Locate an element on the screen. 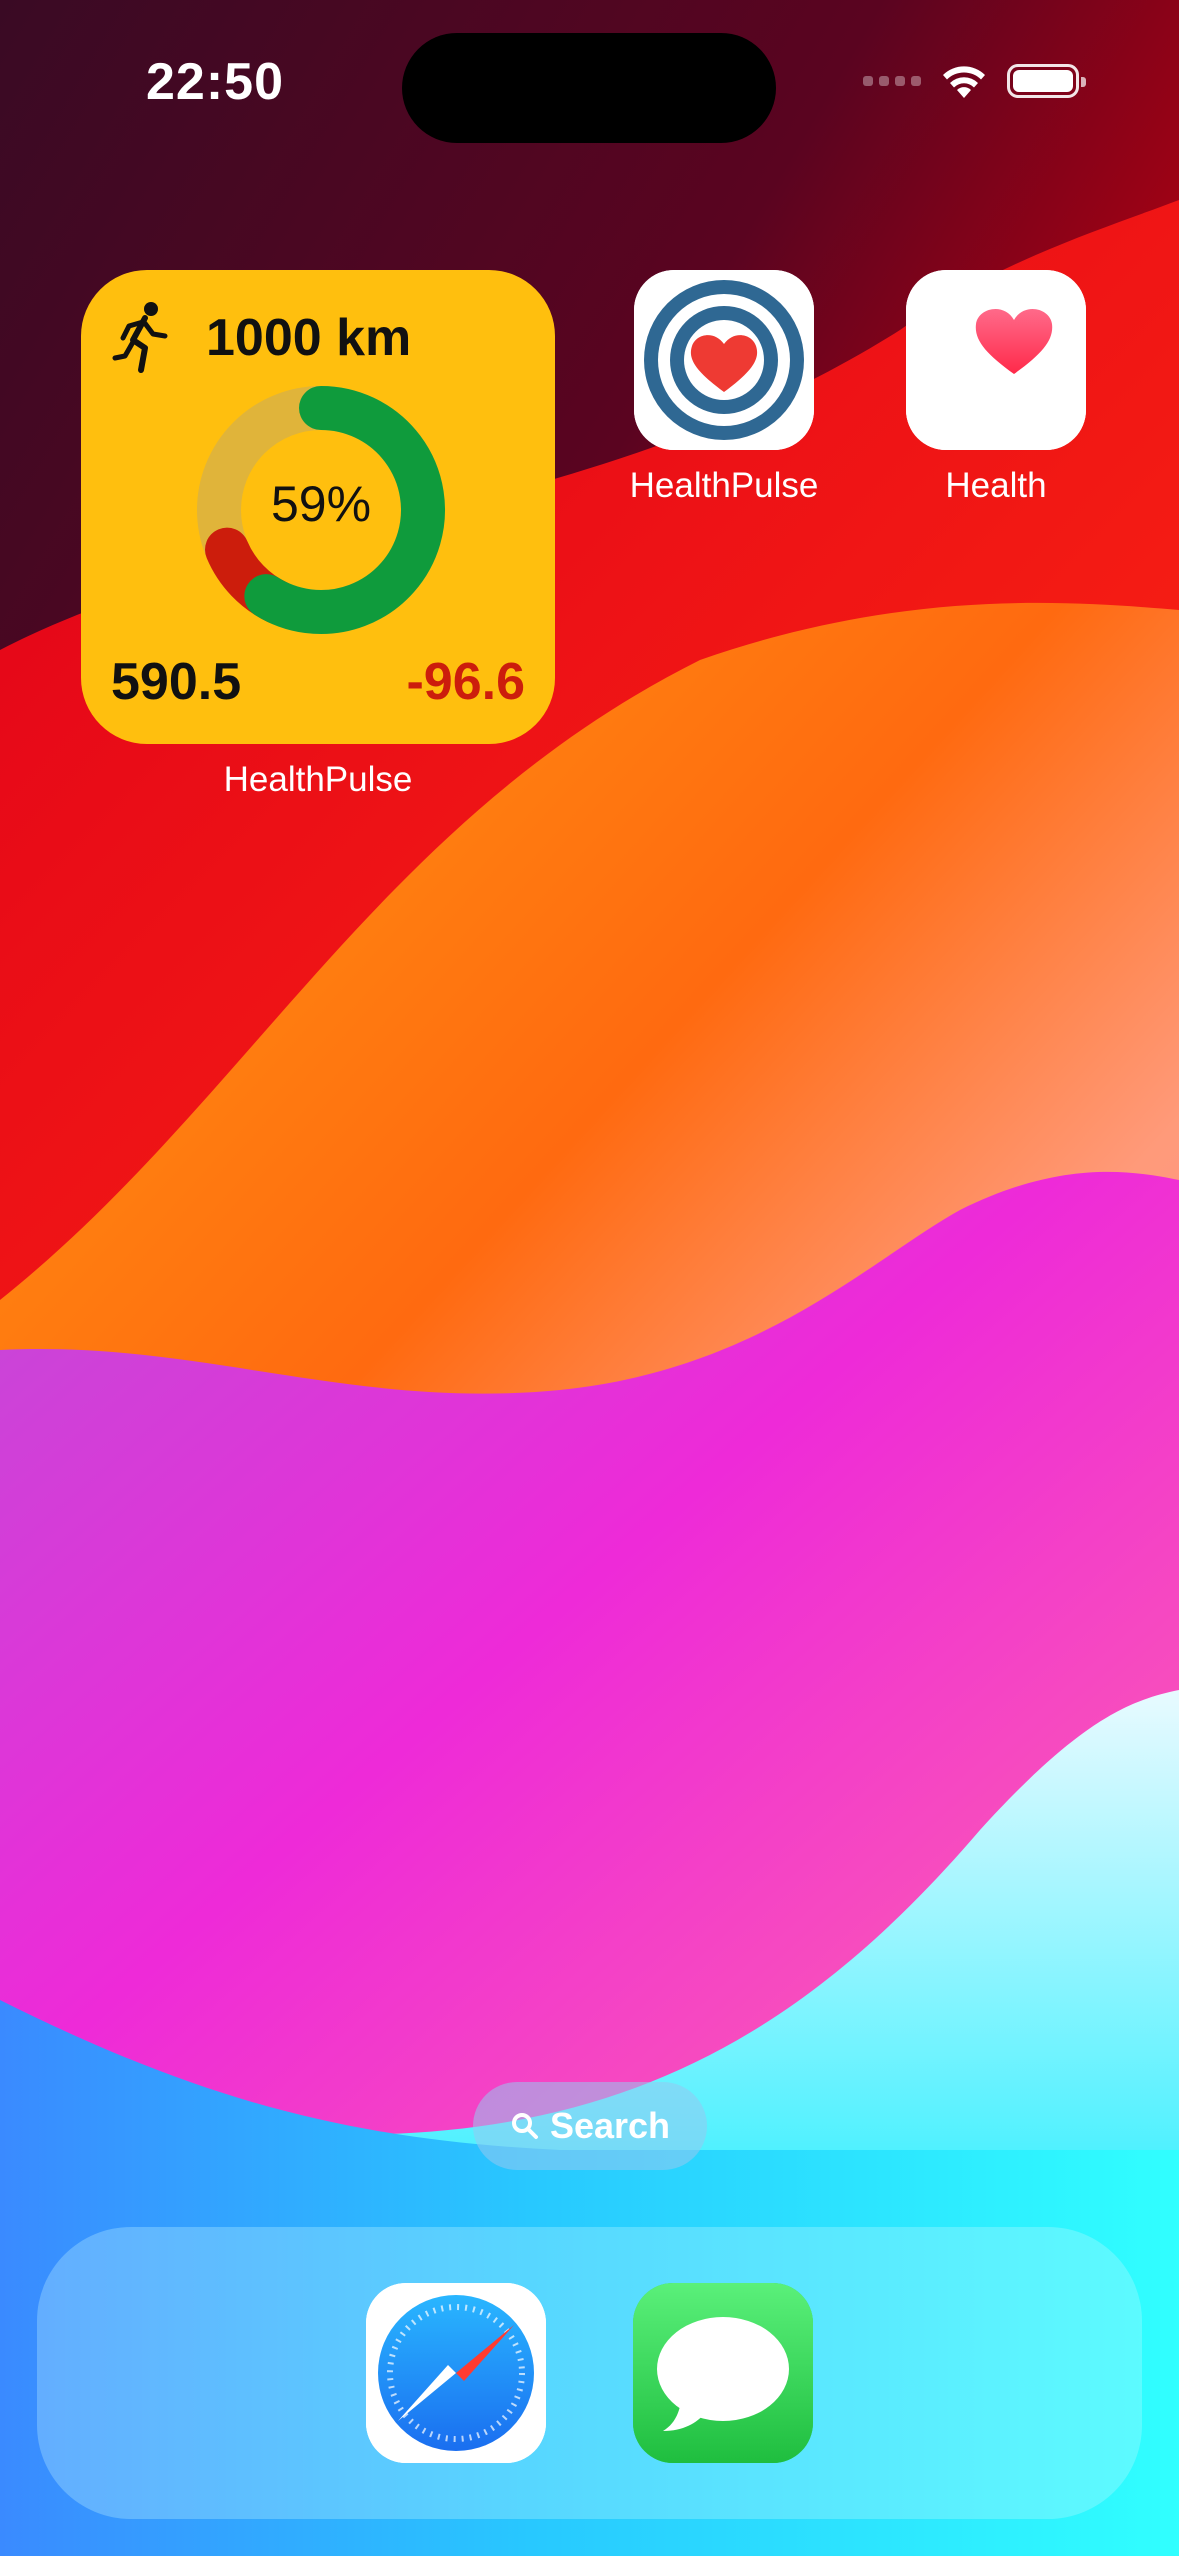  health-app-label: Health is located at coordinates (996, 485).